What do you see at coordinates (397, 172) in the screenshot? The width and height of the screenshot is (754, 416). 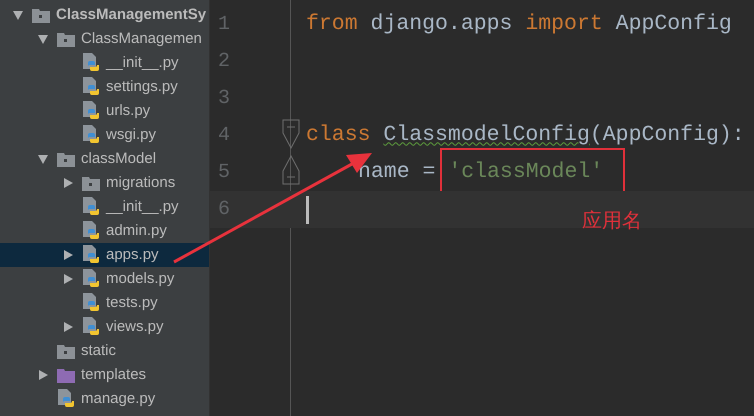 I see `code-token: name =` at bounding box center [397, 172].